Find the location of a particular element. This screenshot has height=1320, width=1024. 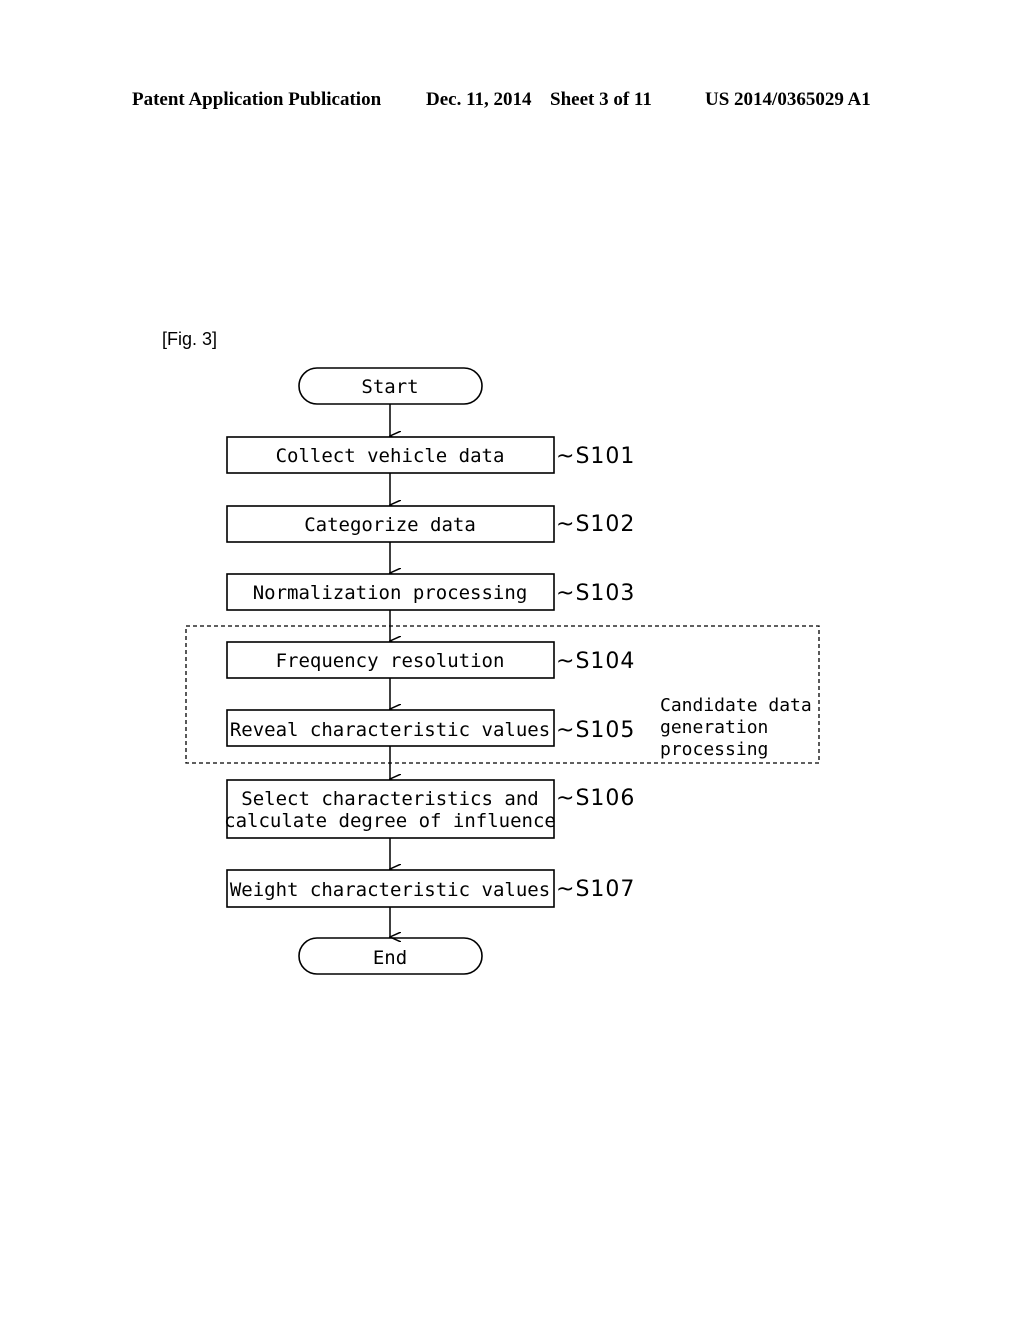

step-ref-s107: ~S107 is located at coordinates (595, 889).